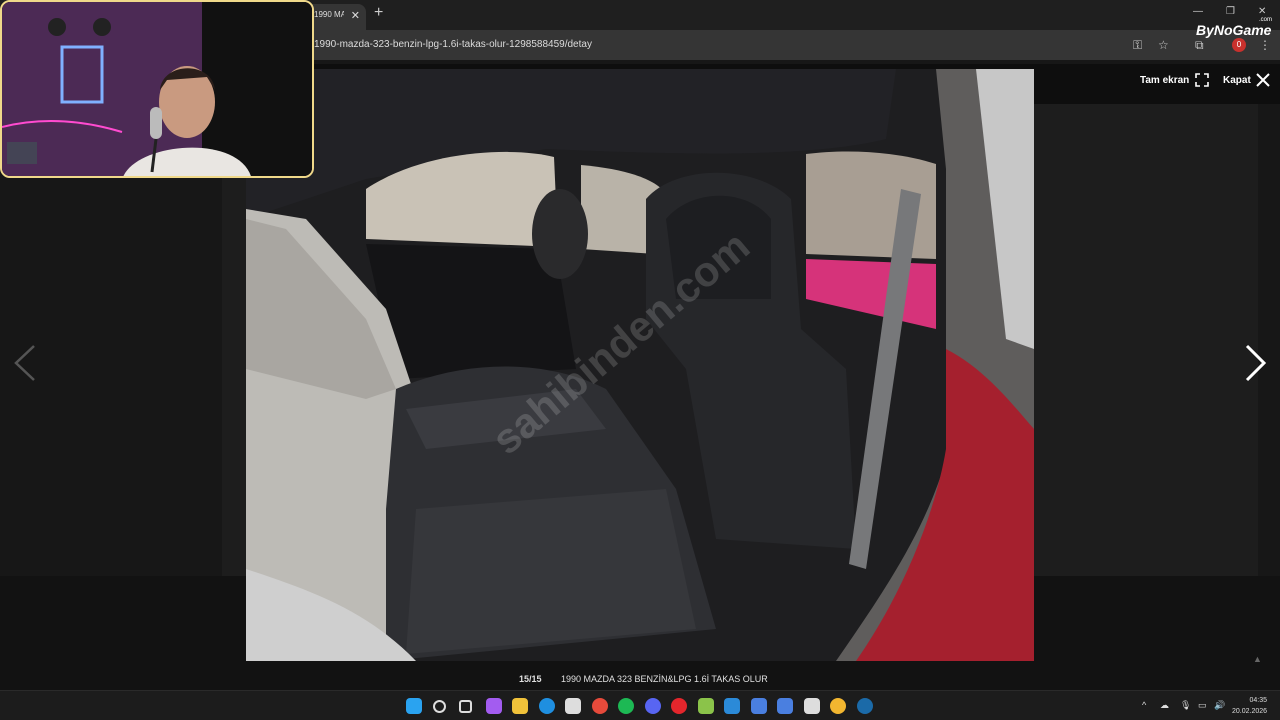 The height and width of the screenshot is (720, 1280). Describe the element at coordinates (1239, 45) in the screenshot. I see `extension-badge: 0` at that location.